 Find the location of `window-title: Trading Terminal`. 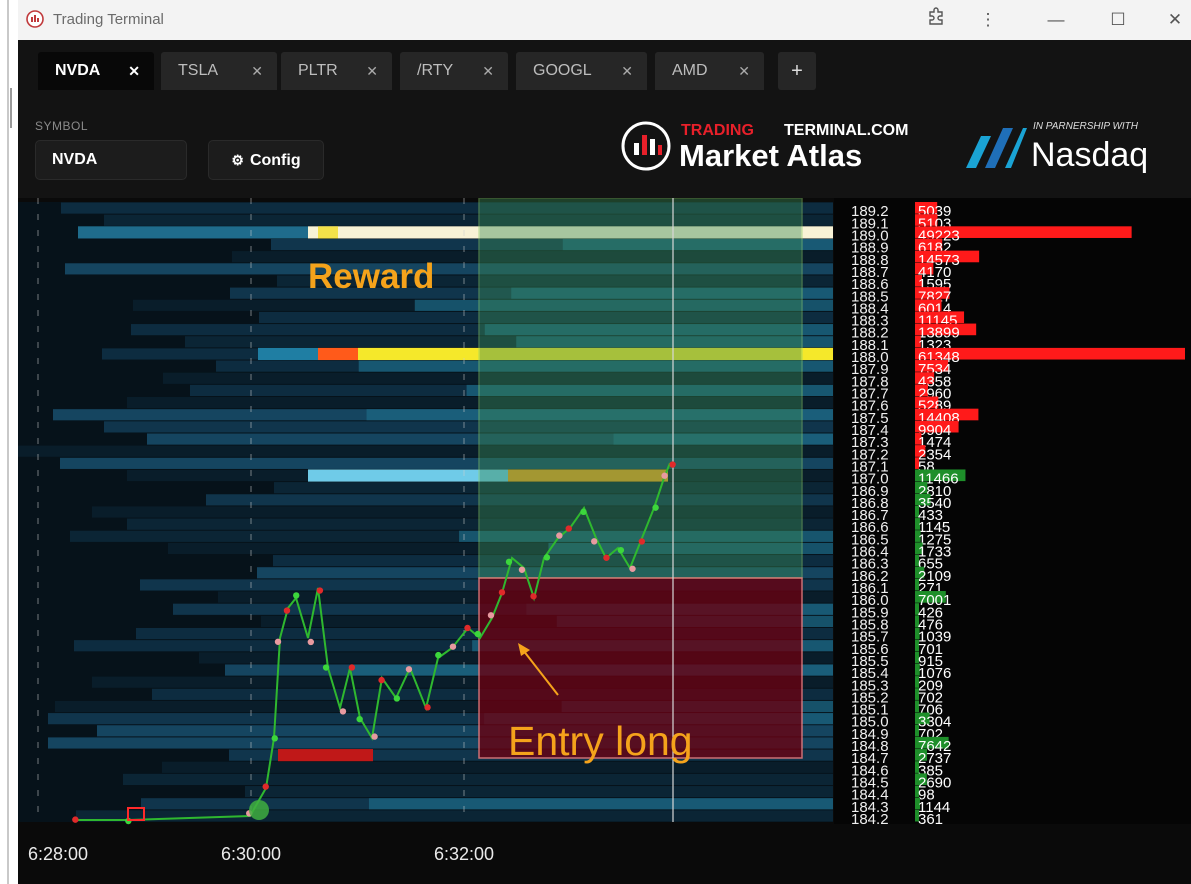

window-title: Trading Terminal is located at coordinates (108, 19).